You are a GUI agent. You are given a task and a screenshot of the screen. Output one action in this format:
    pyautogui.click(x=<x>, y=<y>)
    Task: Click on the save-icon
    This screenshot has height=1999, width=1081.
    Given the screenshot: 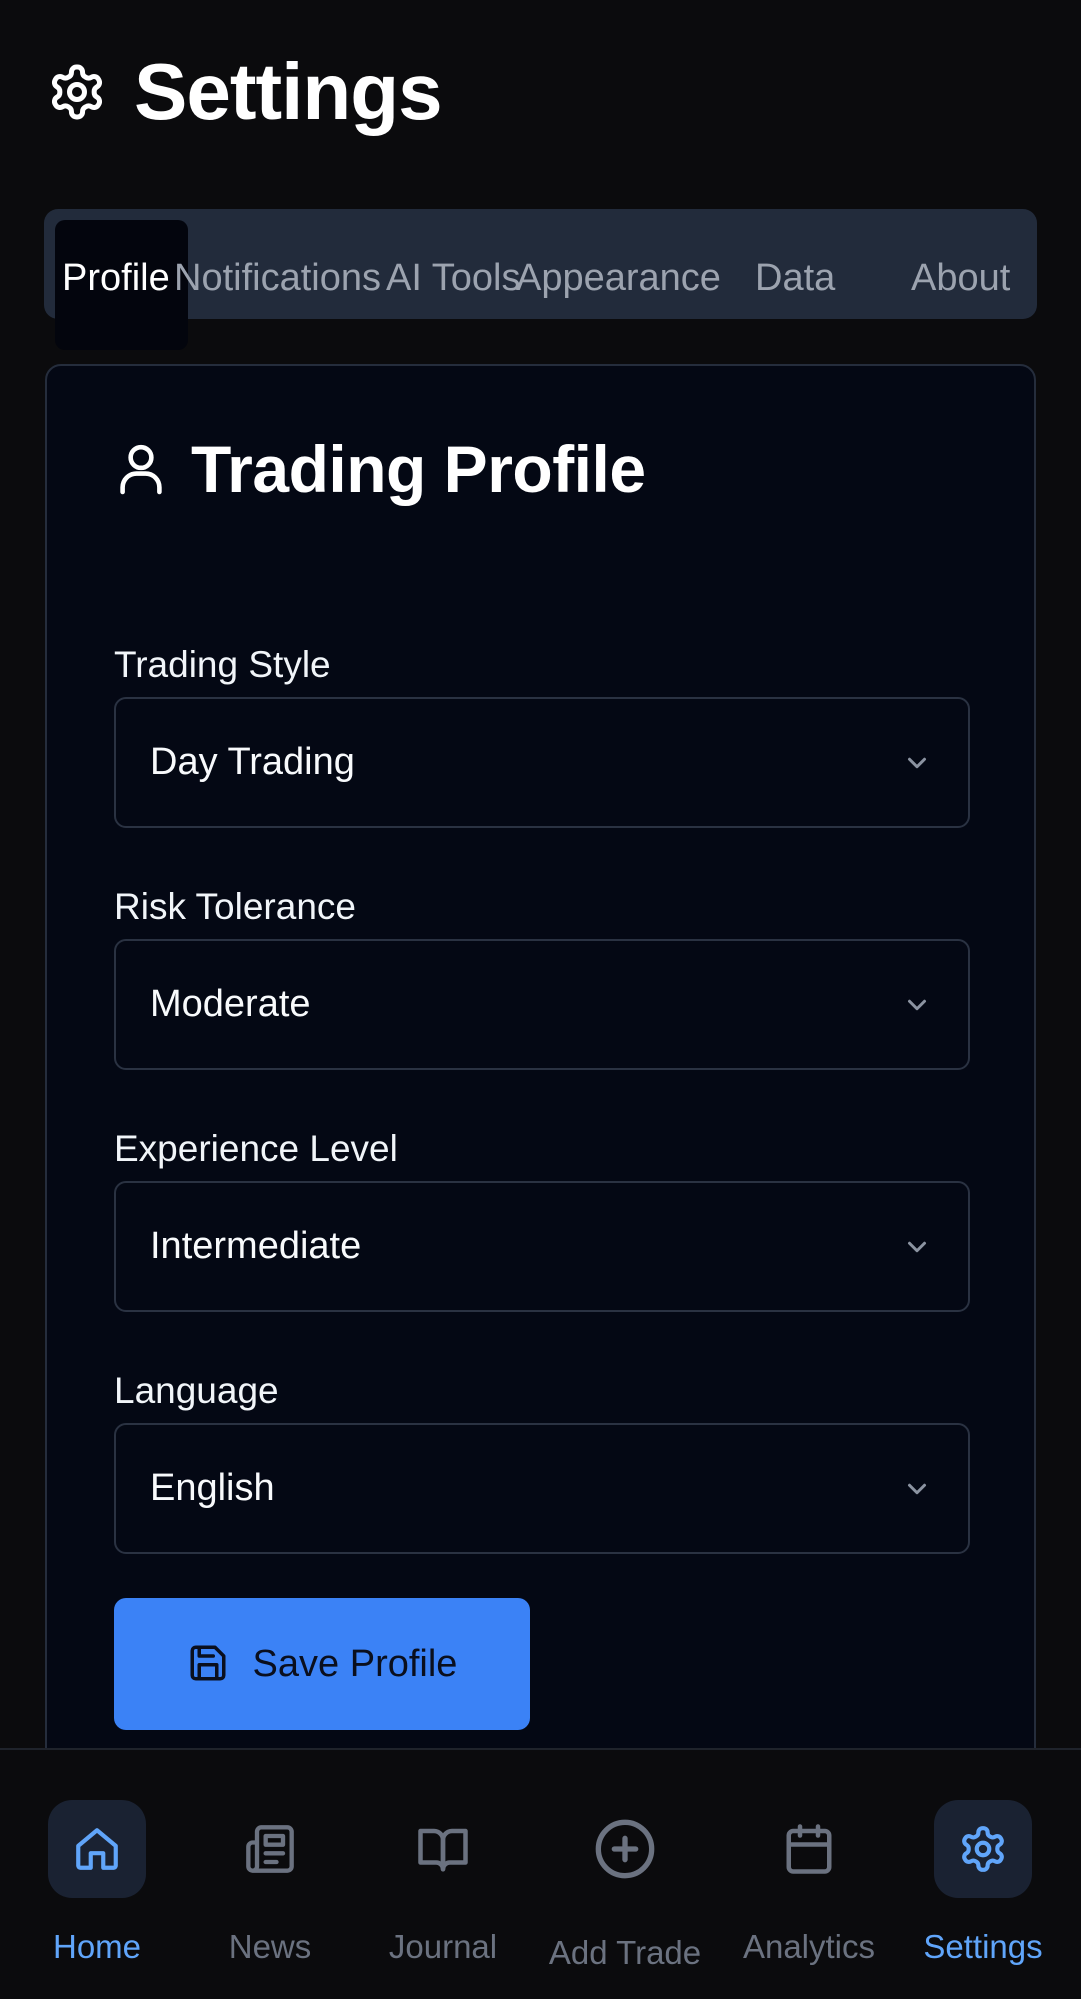 What is the action you would take?
    pyautogui.click(x=208, y=1664)
    